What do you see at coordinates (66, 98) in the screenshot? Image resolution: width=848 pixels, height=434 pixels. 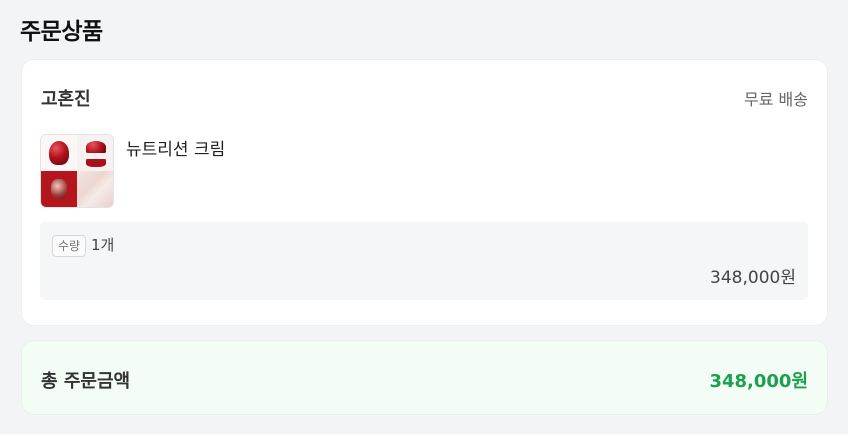 I see `seller-name: 고혼진` at bounding box center [66, 98].